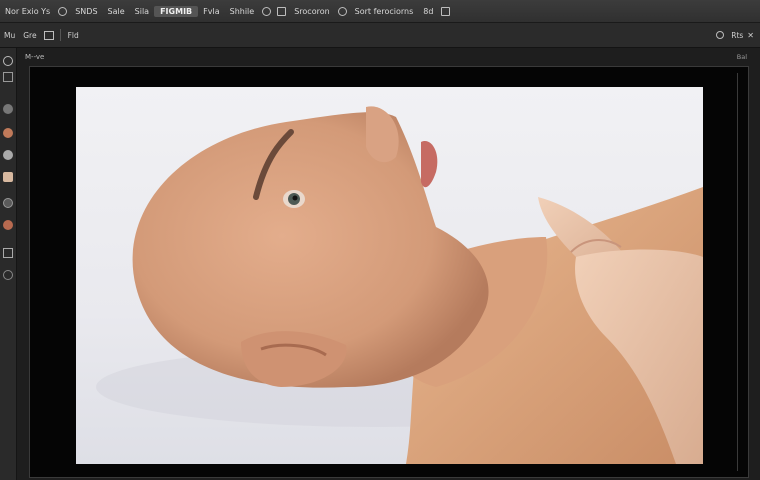 The image size is (760, 480). What do you see at coordinates (750, 35) in the screenshot?
I see `close-icon: ✕` at bounding box center [750, 35].